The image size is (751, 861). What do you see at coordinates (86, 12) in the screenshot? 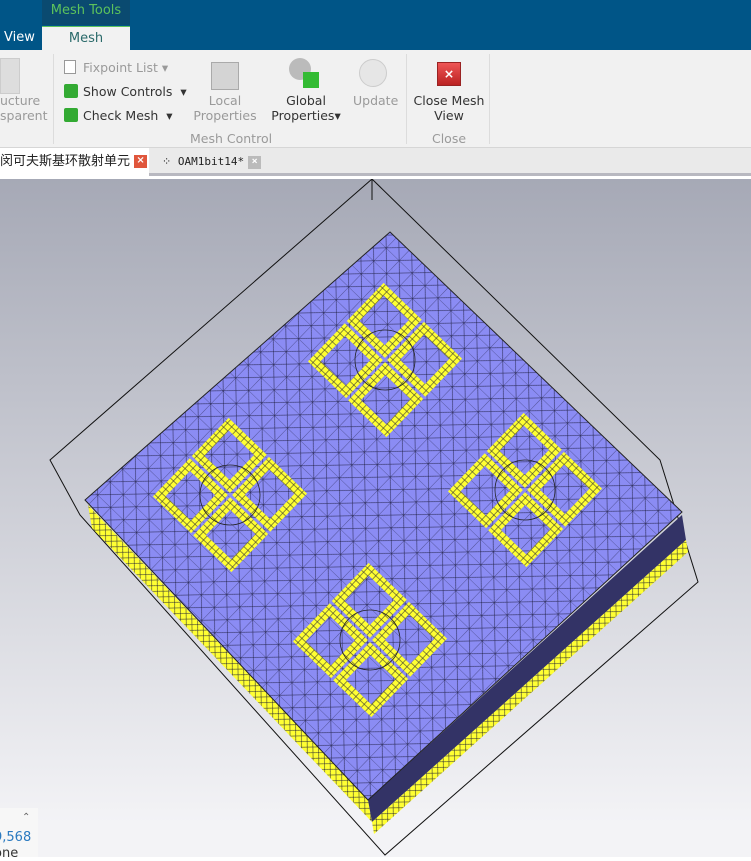
I see `context-tab-mesh-tools: Mesh Tools` at bounding box center [86, 12].